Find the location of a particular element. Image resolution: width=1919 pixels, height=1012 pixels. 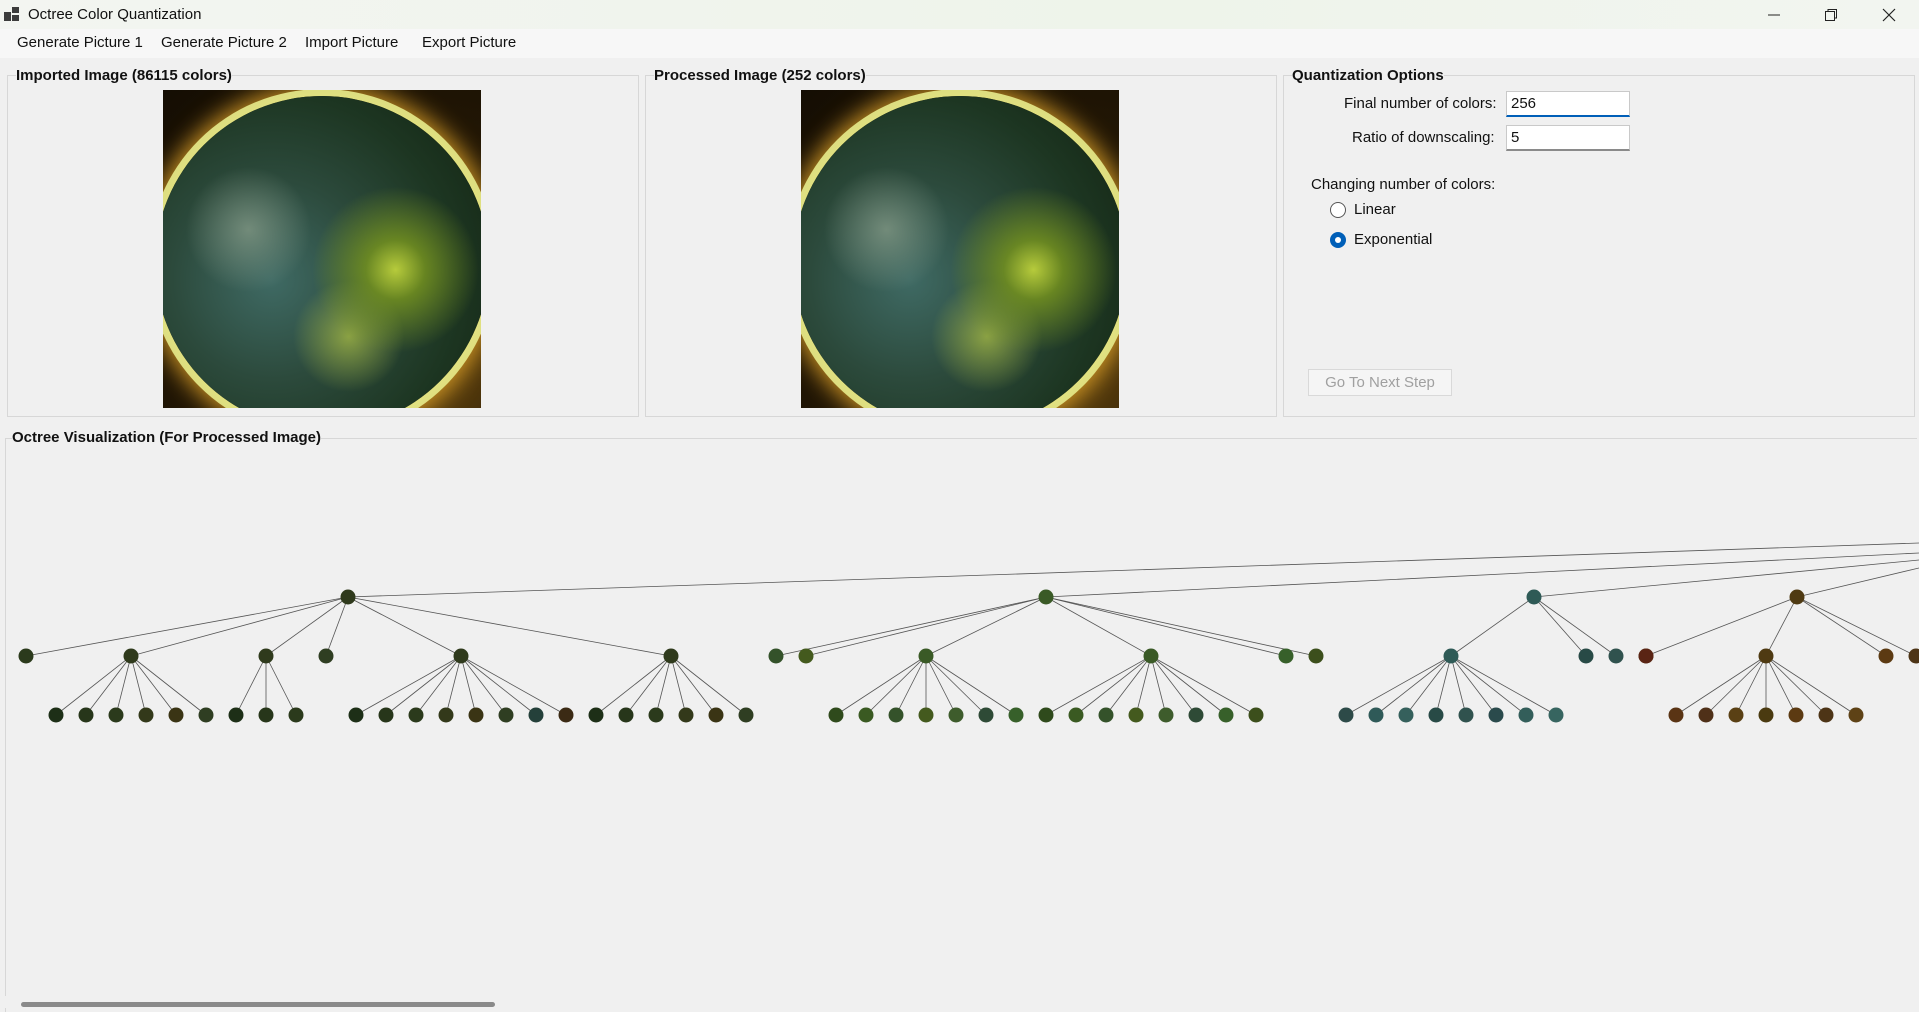

scrollbar-thumb is located at coordinates (258, 1004).